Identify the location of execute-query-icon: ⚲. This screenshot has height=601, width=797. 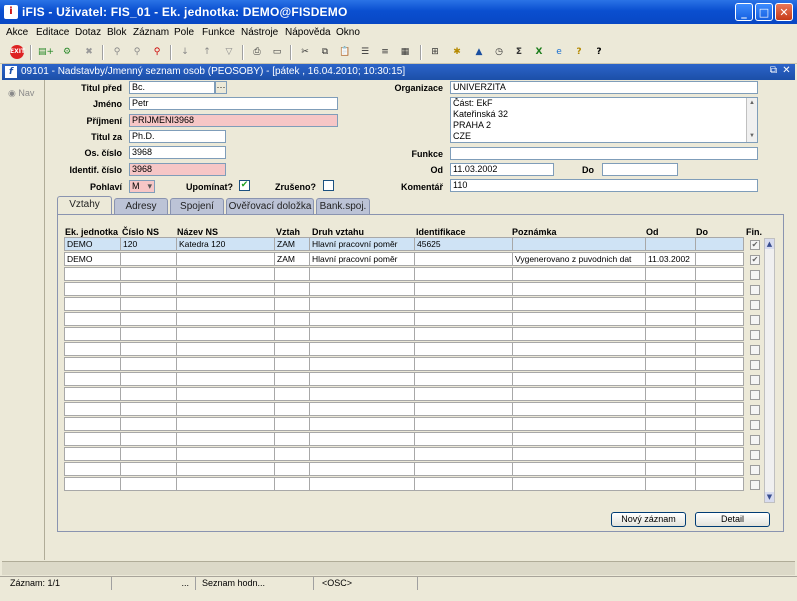
(137, 52).